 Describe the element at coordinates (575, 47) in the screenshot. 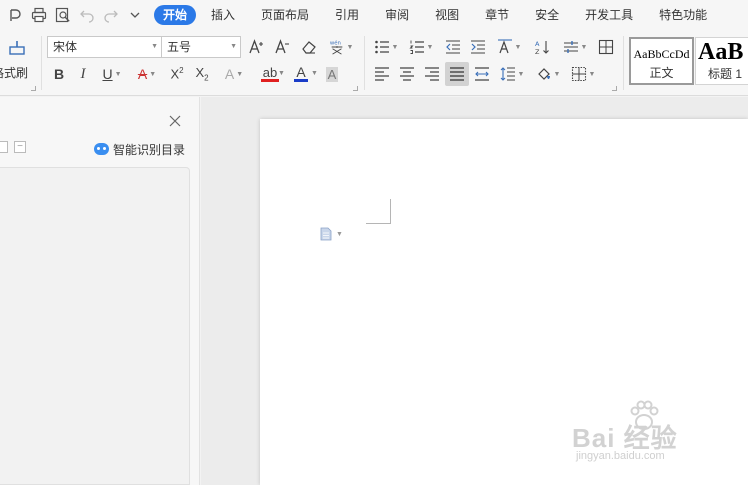

I see `show-hide-marks-button: ▼` at that location.